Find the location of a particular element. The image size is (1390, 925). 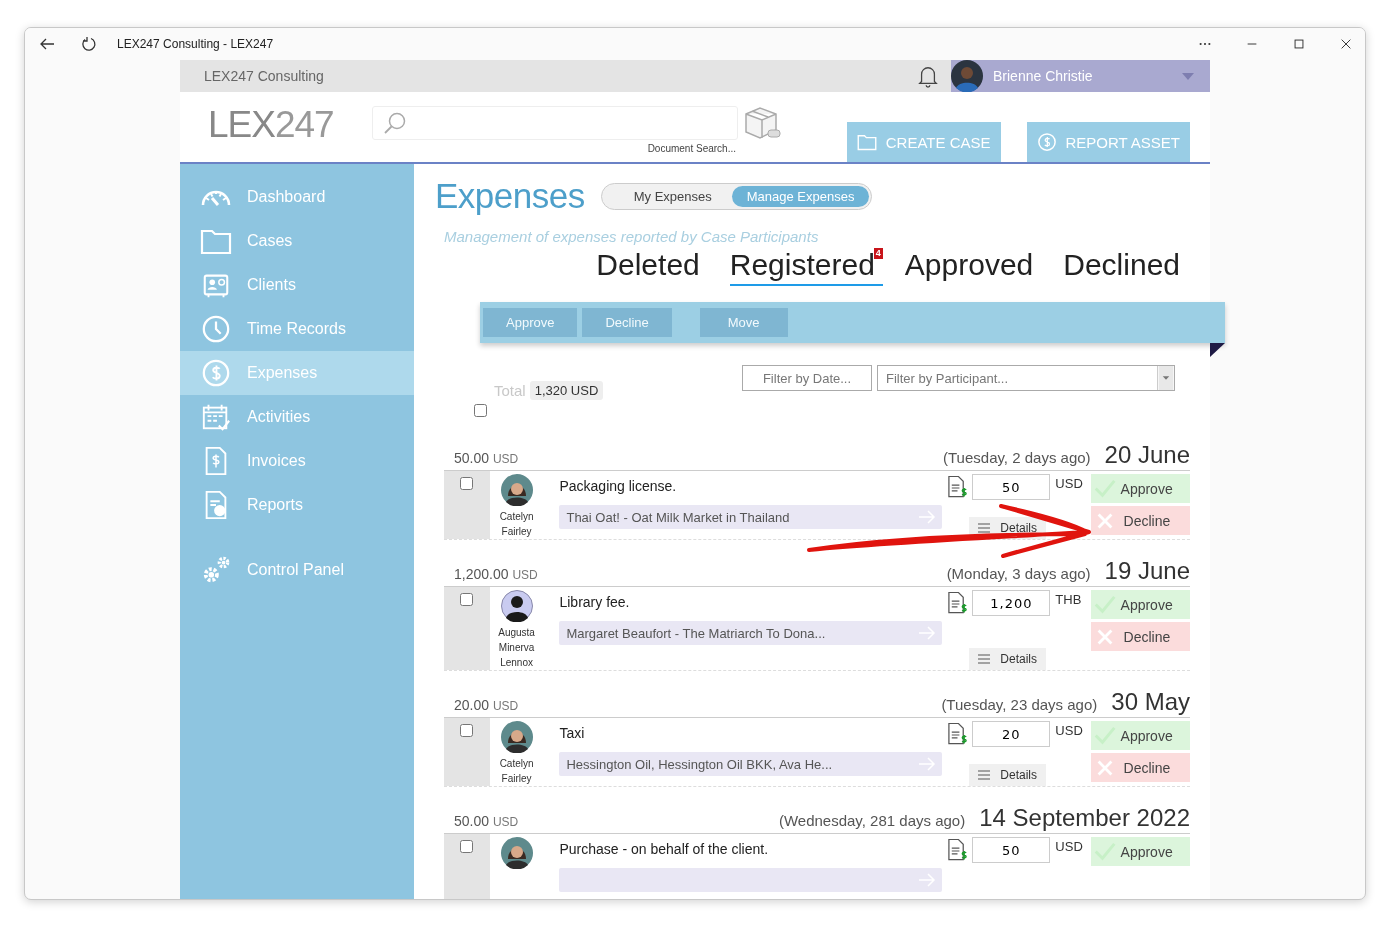

case-link: Thai Oat! - Oat Milk Market in Thailand is located at coordinates (751, 517).